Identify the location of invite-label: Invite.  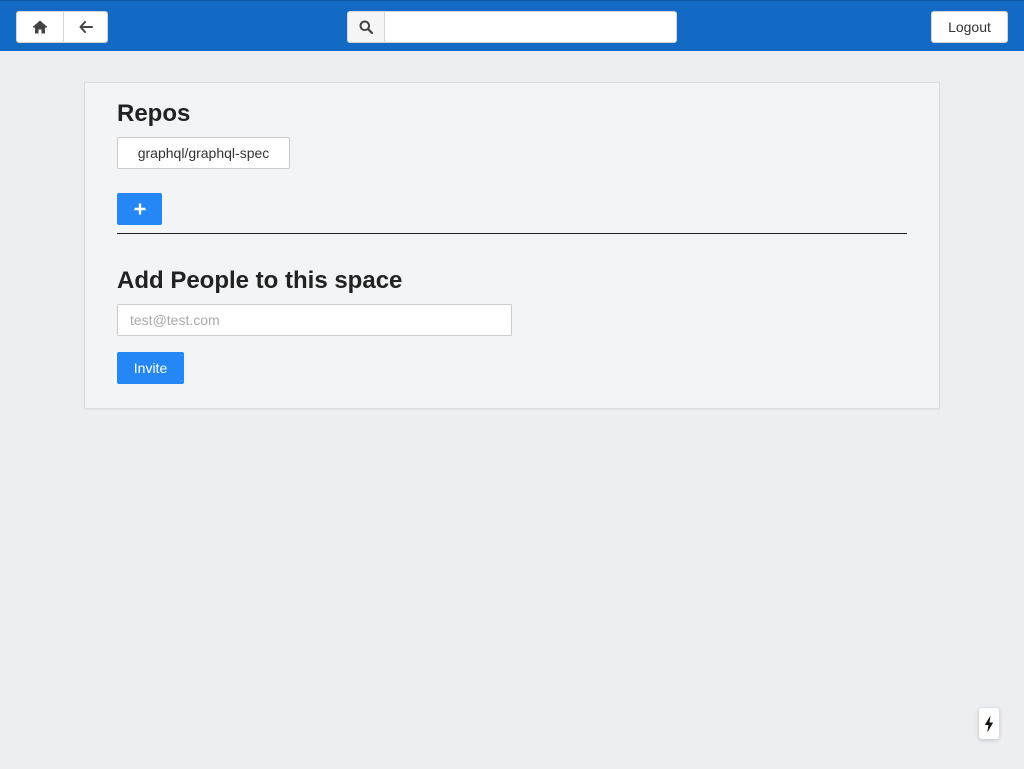
(150, 368).